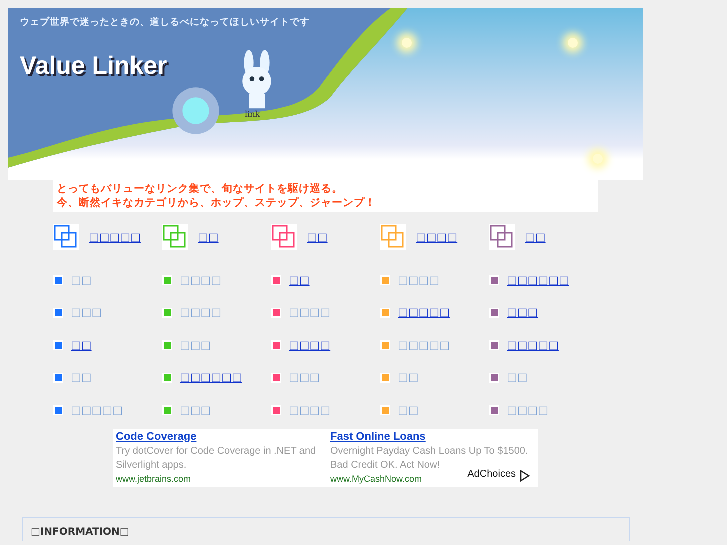 The height and width of the screenshot is (545, 727). What do you see at coordinates (200, 189) in the screenshot?
I see `intro-text: とってもバリューなリンク集で、旬なサイトを駆け巡る。` at bounding box center [200, 189].